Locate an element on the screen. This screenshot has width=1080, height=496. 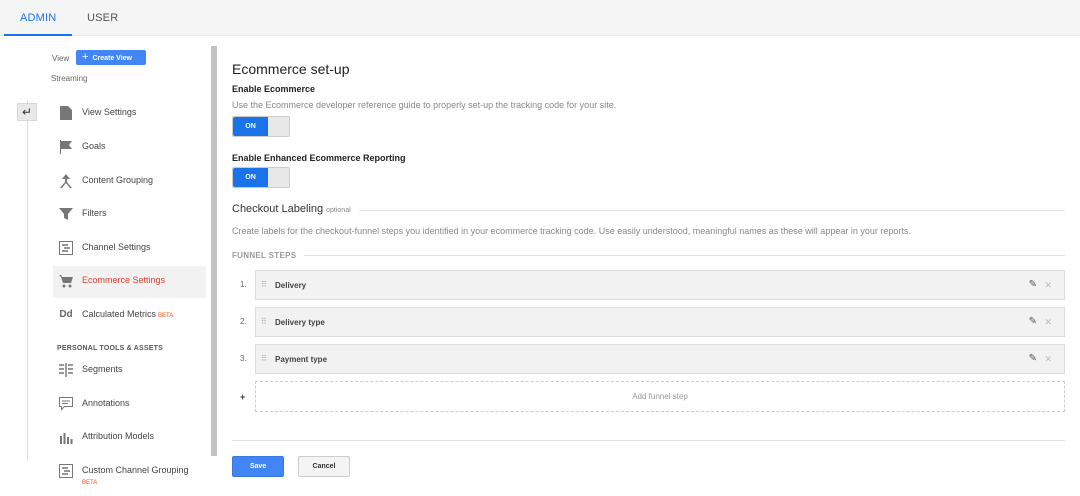
sidebar-item-filters: Filters is located at coordinates (129, 215).